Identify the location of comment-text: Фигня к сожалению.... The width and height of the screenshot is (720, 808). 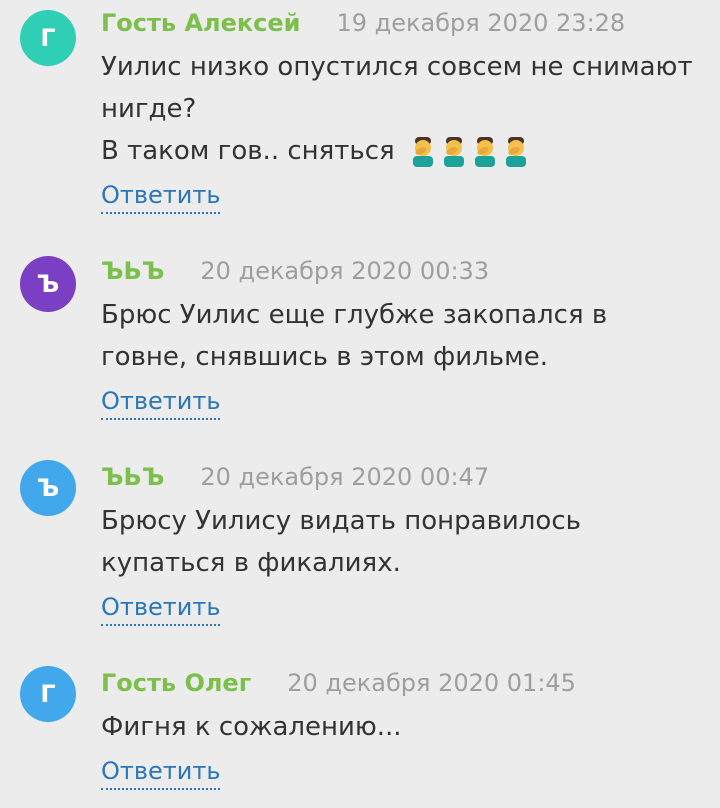
(401, 727).